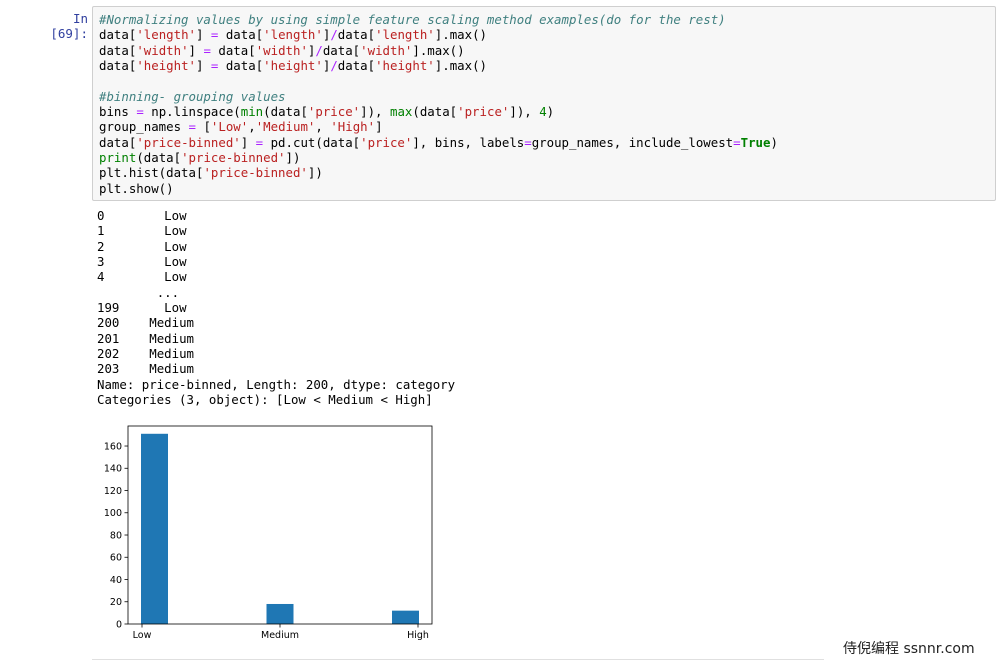  What do you see at coordinates (113, 469) in the screenshot?
I see `y-tick-label-140: 140` at bounding box center [113, 469].